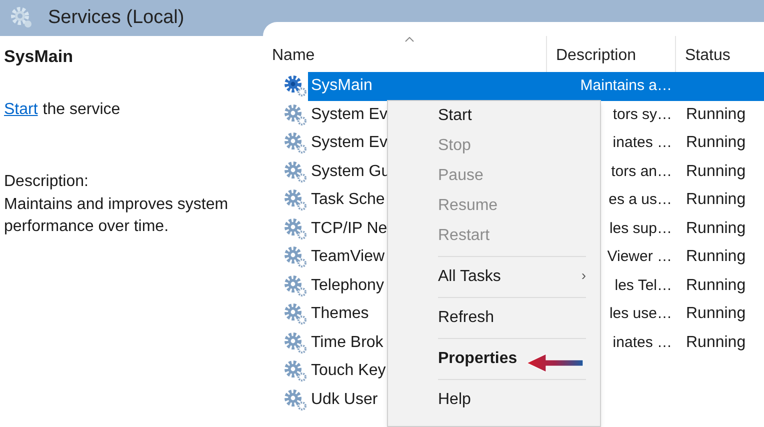 The image size is (764, 427). I want to click on menu-item: Refresh, so click(512, 318).